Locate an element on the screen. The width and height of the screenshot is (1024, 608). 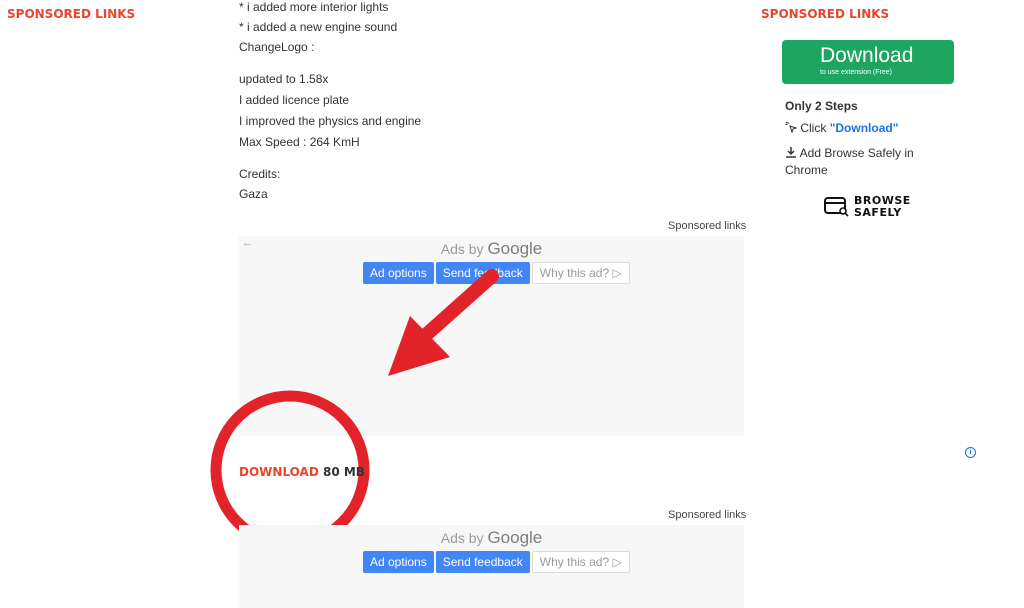
ad-options-button: Ad options is located at coordinates (398, 562).